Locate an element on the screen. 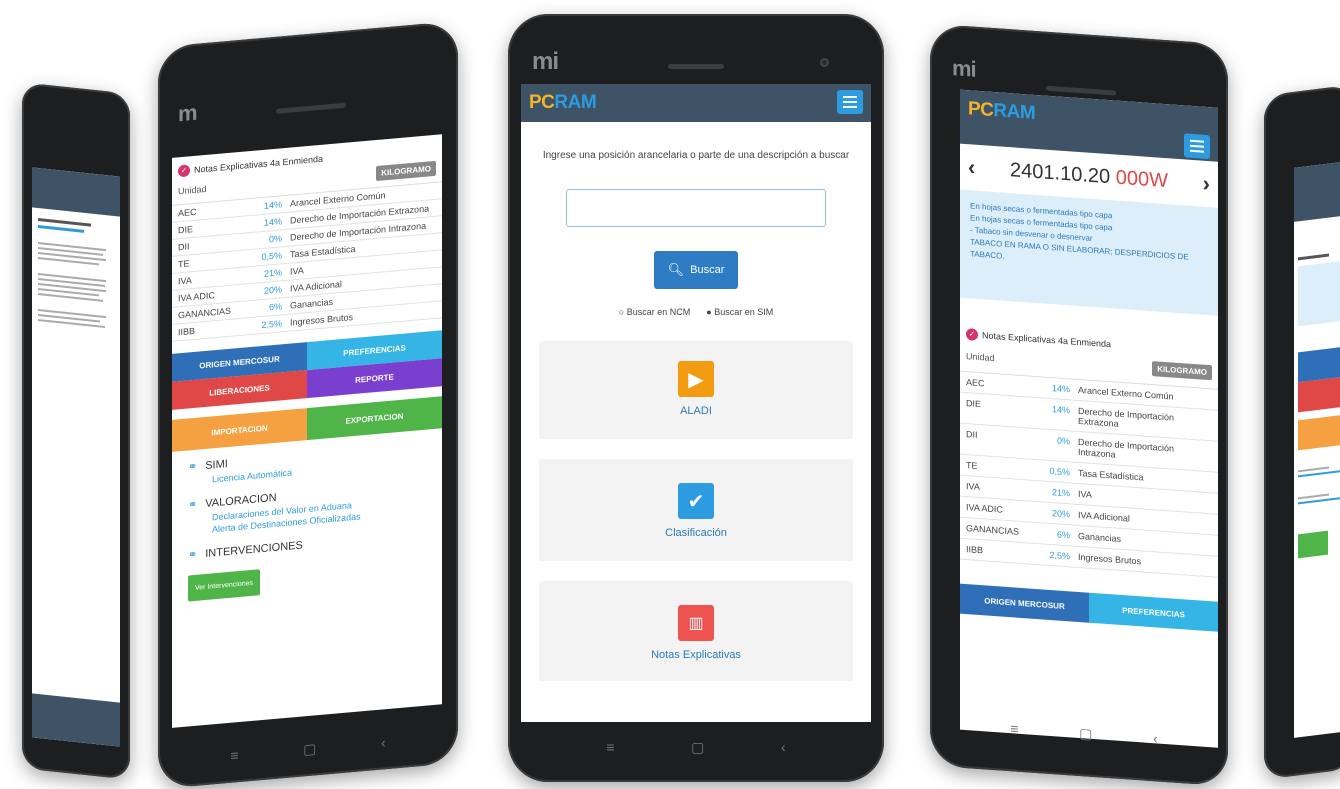 The width and height of the screenshot is (1340, 789). search-icon: 🔍︎ is located at coordinates (676, 269).